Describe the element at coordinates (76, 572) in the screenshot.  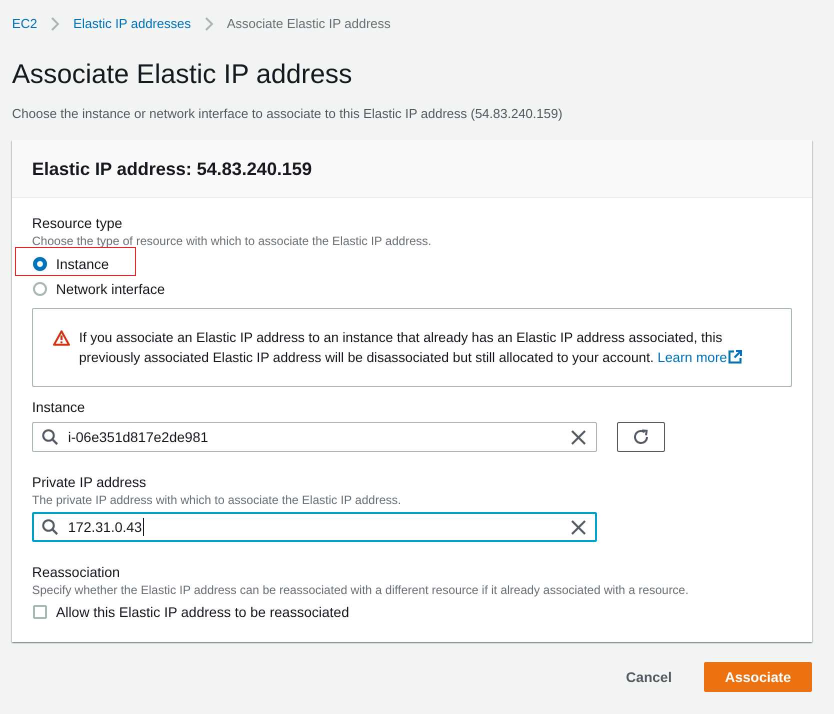
I see `field-label: Reassociation` at that location.